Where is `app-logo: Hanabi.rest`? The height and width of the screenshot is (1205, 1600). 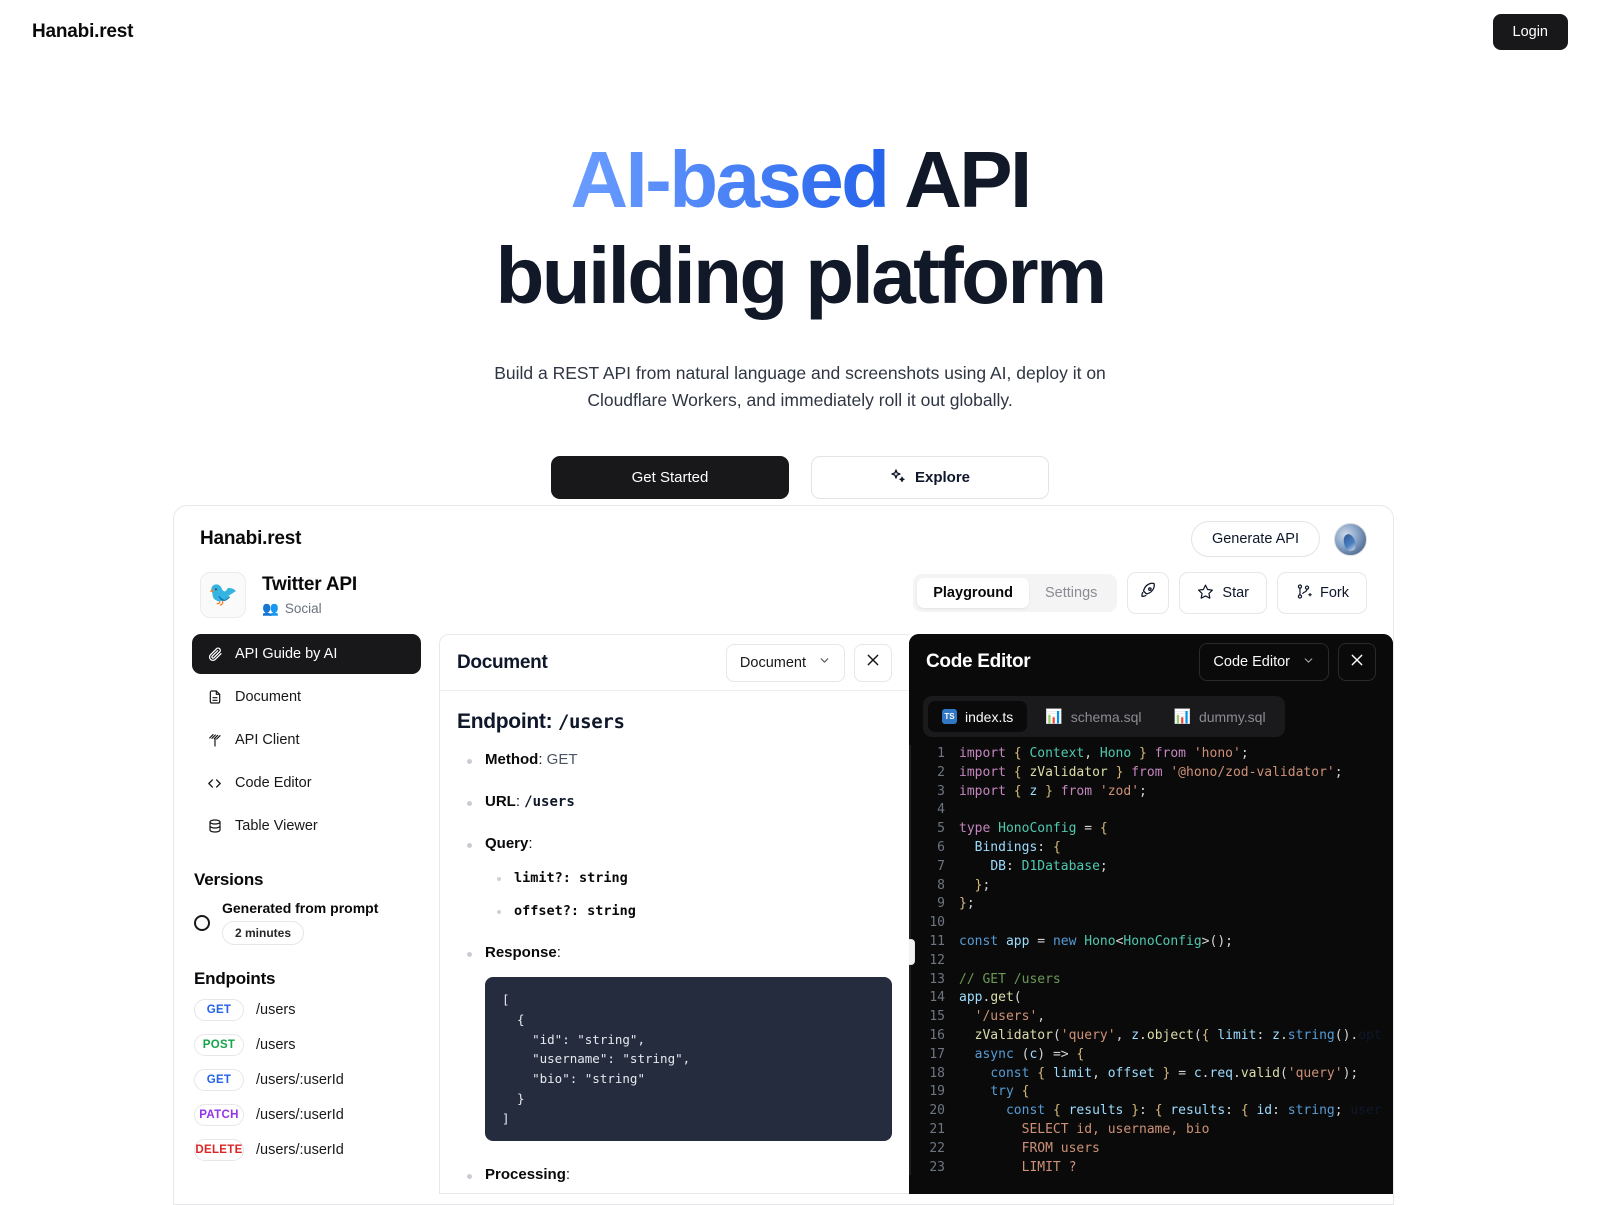 app-logo: Hanabi.rest is located at coordinates (250, 539).